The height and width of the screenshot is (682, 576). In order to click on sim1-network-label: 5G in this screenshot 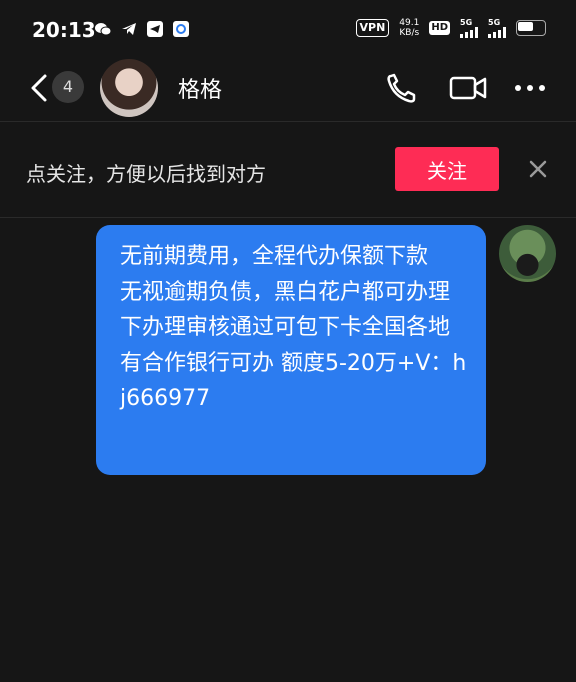, I will do `click(466, 22)`.